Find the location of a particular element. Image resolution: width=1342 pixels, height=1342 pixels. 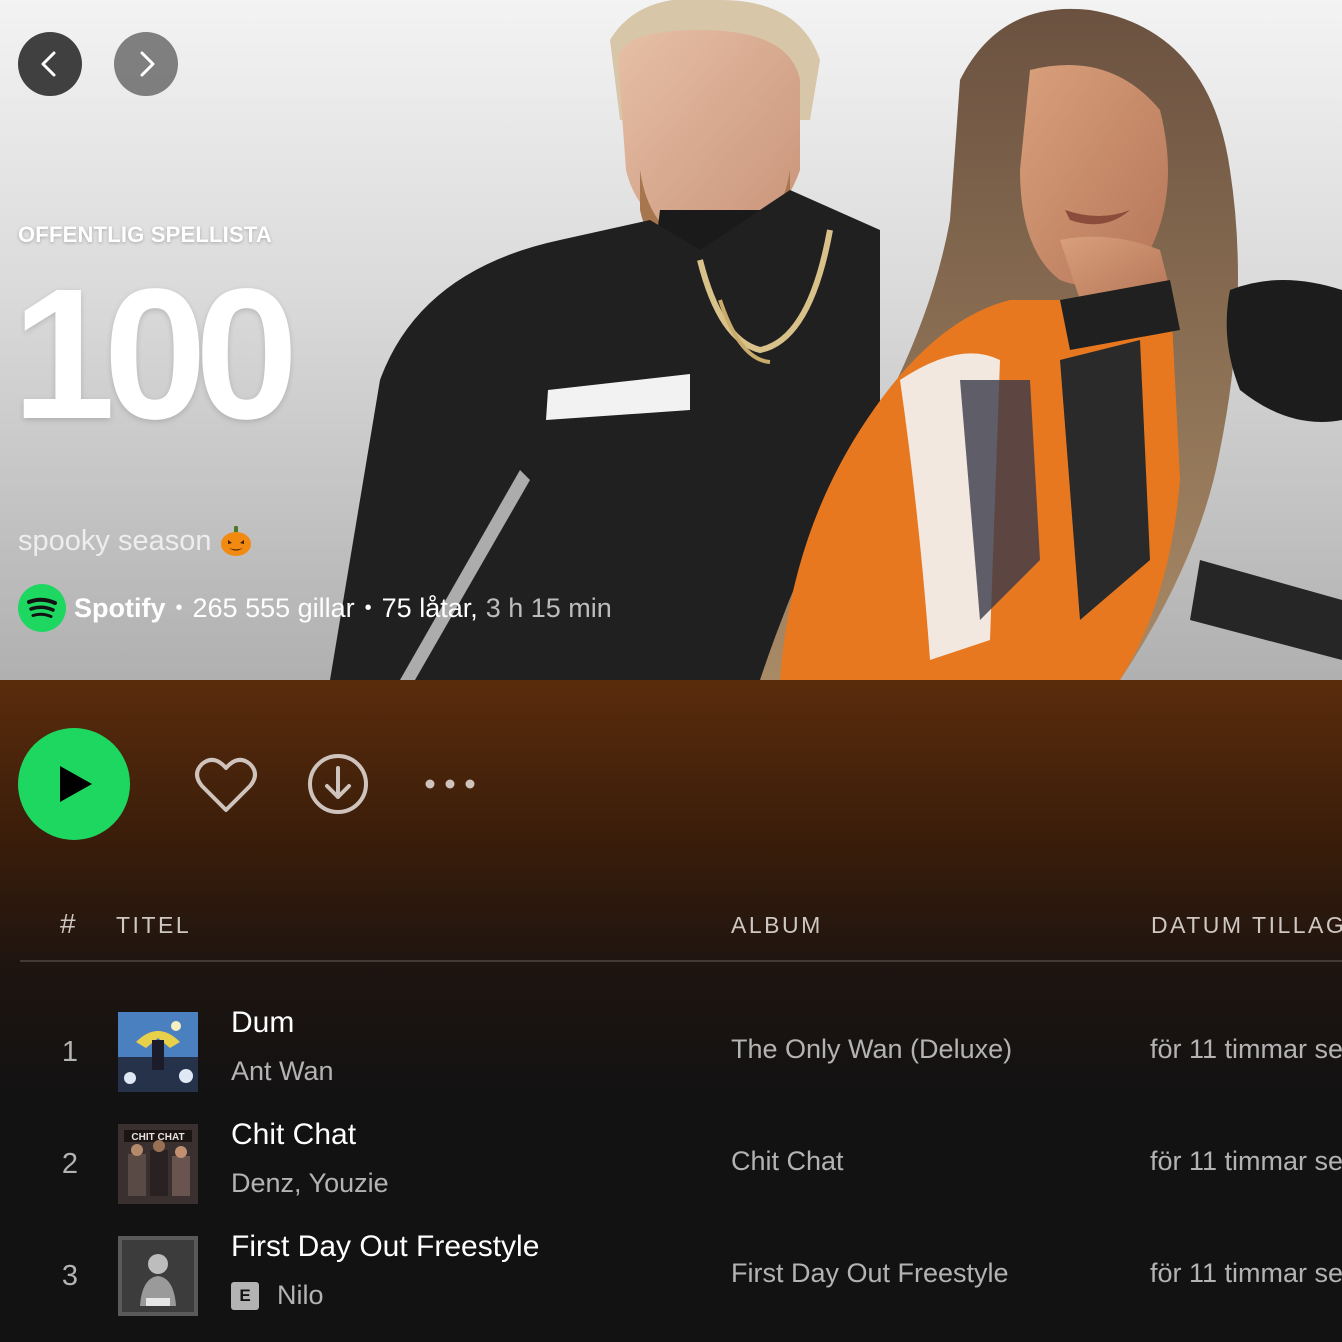

track-number: 2 is located at coordinates (70, 1164).